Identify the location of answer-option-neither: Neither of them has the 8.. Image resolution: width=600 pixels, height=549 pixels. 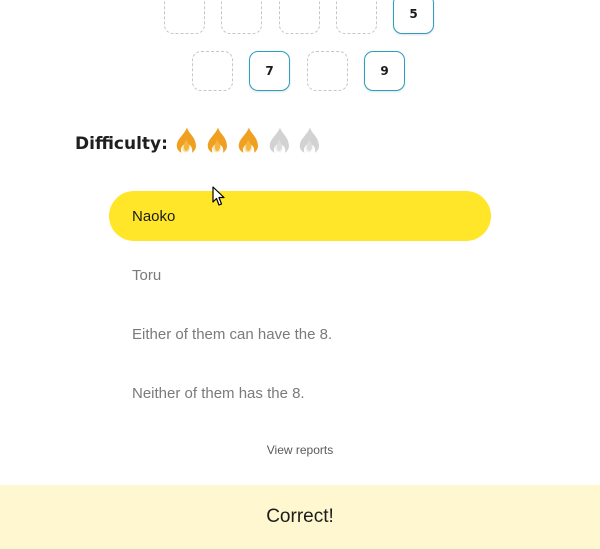
(300, 393).